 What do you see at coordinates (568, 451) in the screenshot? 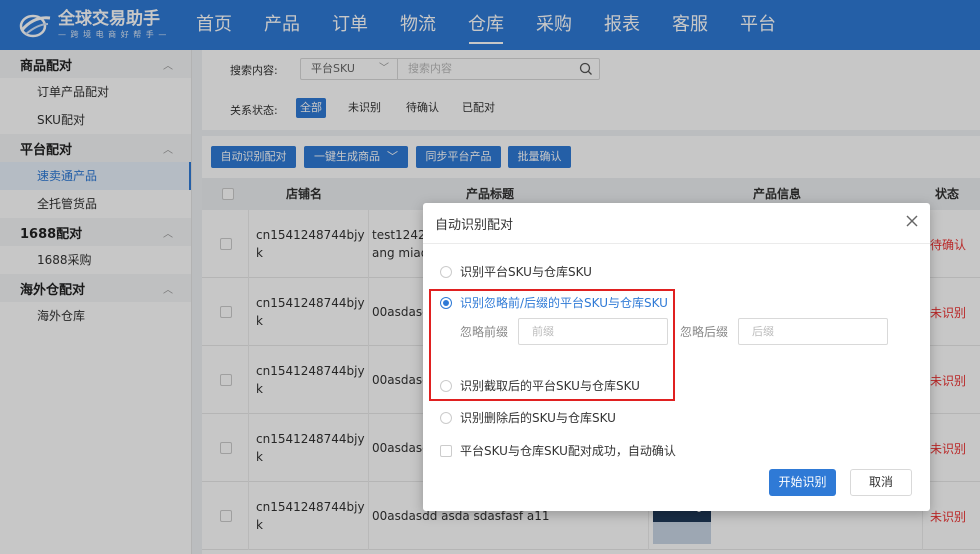
I see `auto-confirm-label: 平台SKU与仓库SKU配对成功，自动确认` at bounding box center [568, 451].